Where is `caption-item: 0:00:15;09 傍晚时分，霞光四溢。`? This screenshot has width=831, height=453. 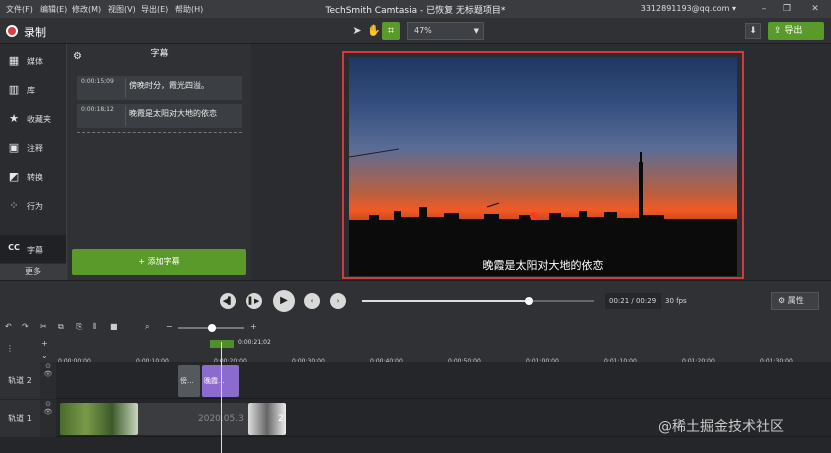 caption-item: 0:00:15;09 傍晚时分，霞光四溢。 is located at coordinates (159, 88).